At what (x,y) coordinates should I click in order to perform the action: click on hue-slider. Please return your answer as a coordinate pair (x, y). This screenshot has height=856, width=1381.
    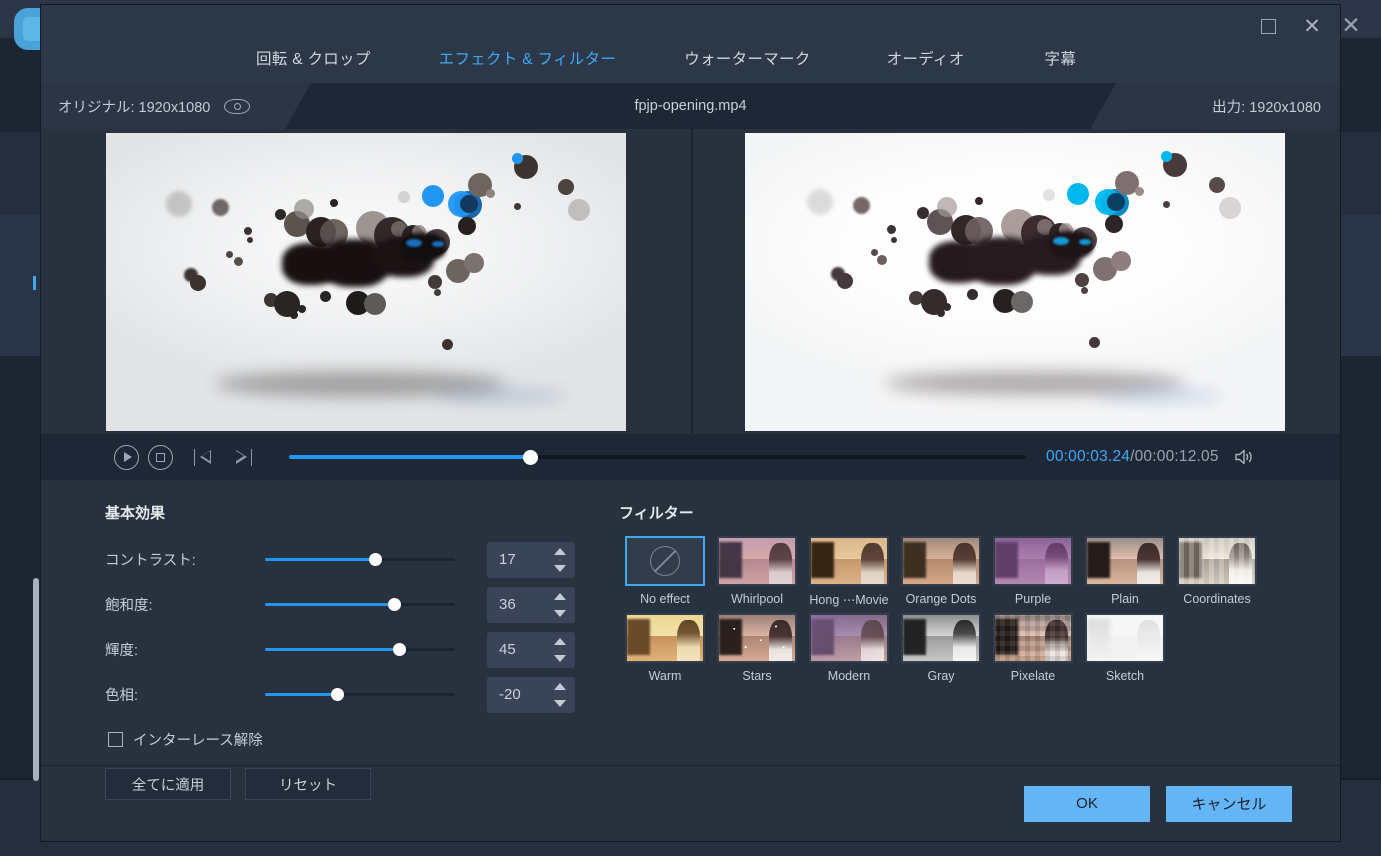
    Looking at the image, I should click on (360, 695).